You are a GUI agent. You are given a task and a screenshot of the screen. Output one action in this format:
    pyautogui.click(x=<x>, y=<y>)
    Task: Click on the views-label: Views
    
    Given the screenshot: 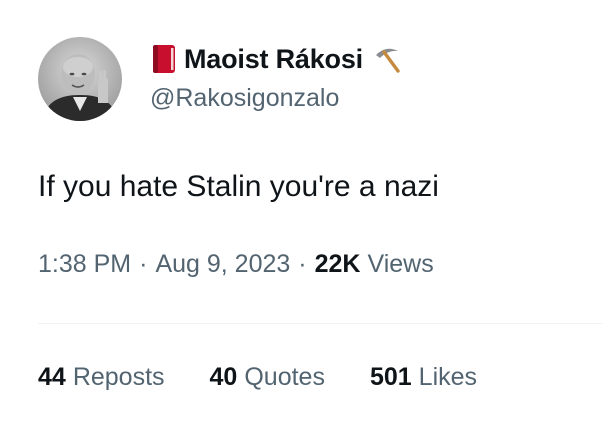 What is the action you would take?
    pyautogui.click(x=400, y=264)
    